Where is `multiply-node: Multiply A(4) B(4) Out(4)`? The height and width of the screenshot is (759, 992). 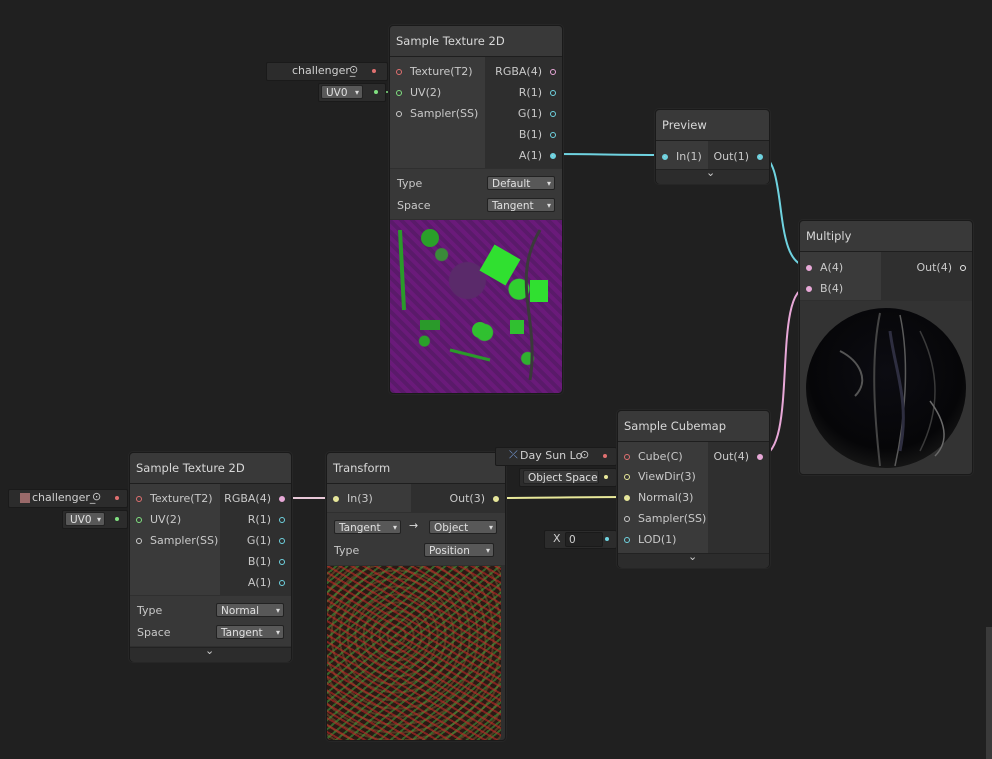 multiply-node: Multiply A(4) B(4) Out(4) is located at coordinates (886, 347).